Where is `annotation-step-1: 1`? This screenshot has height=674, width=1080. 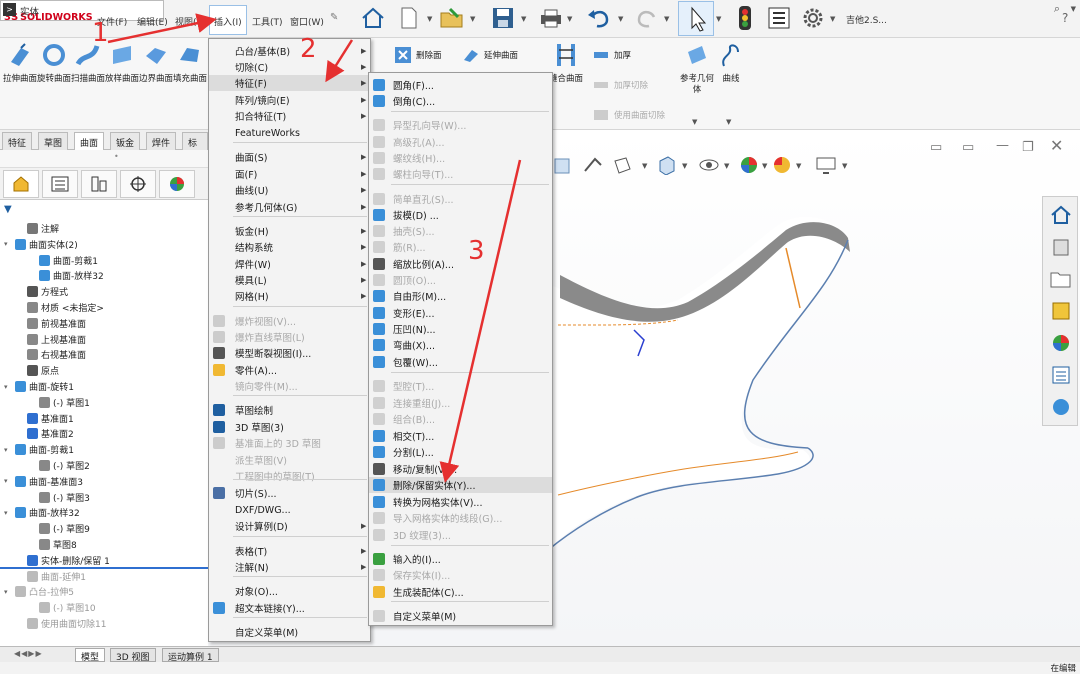
annotation-step-1: 1 is located at coordinates (100, 33).